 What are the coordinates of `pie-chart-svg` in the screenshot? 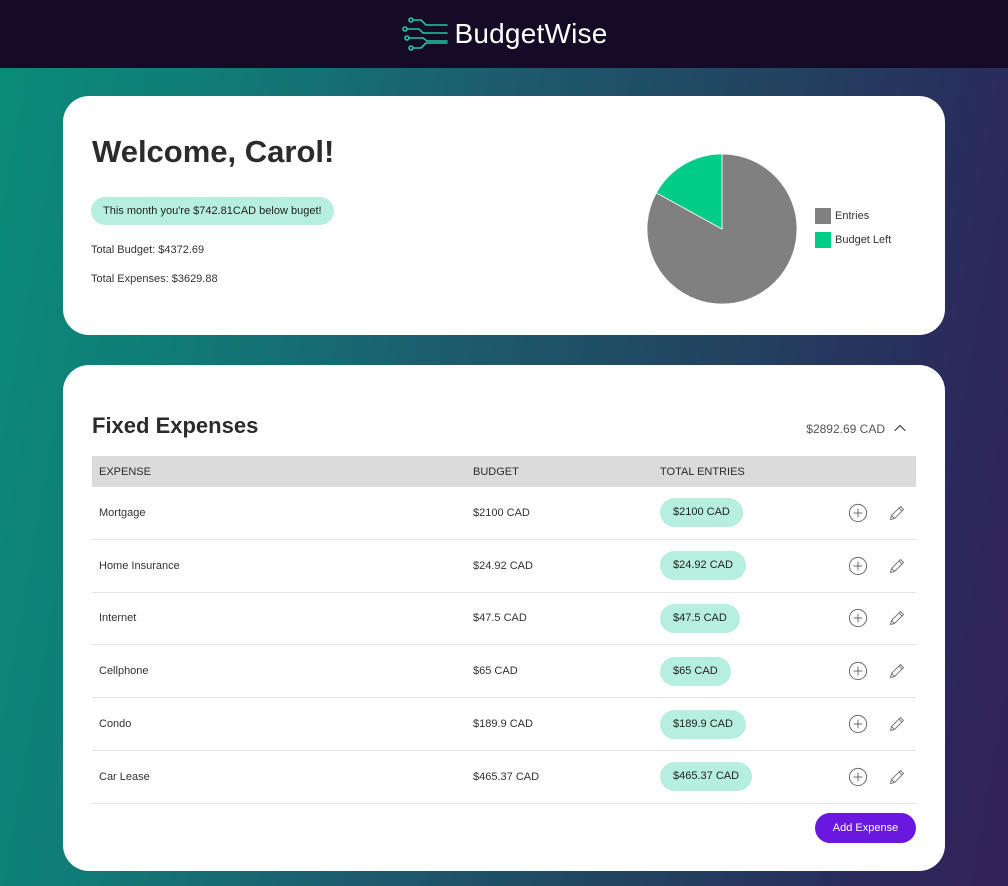 It's located at (722, 229).